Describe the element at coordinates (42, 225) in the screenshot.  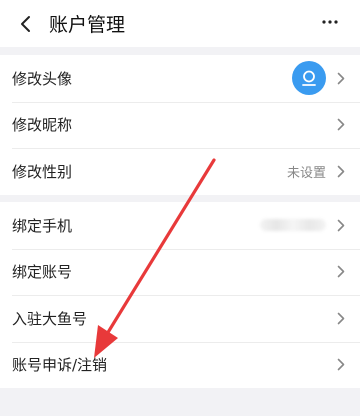
I see `row-label: 绑定手机` at that location.